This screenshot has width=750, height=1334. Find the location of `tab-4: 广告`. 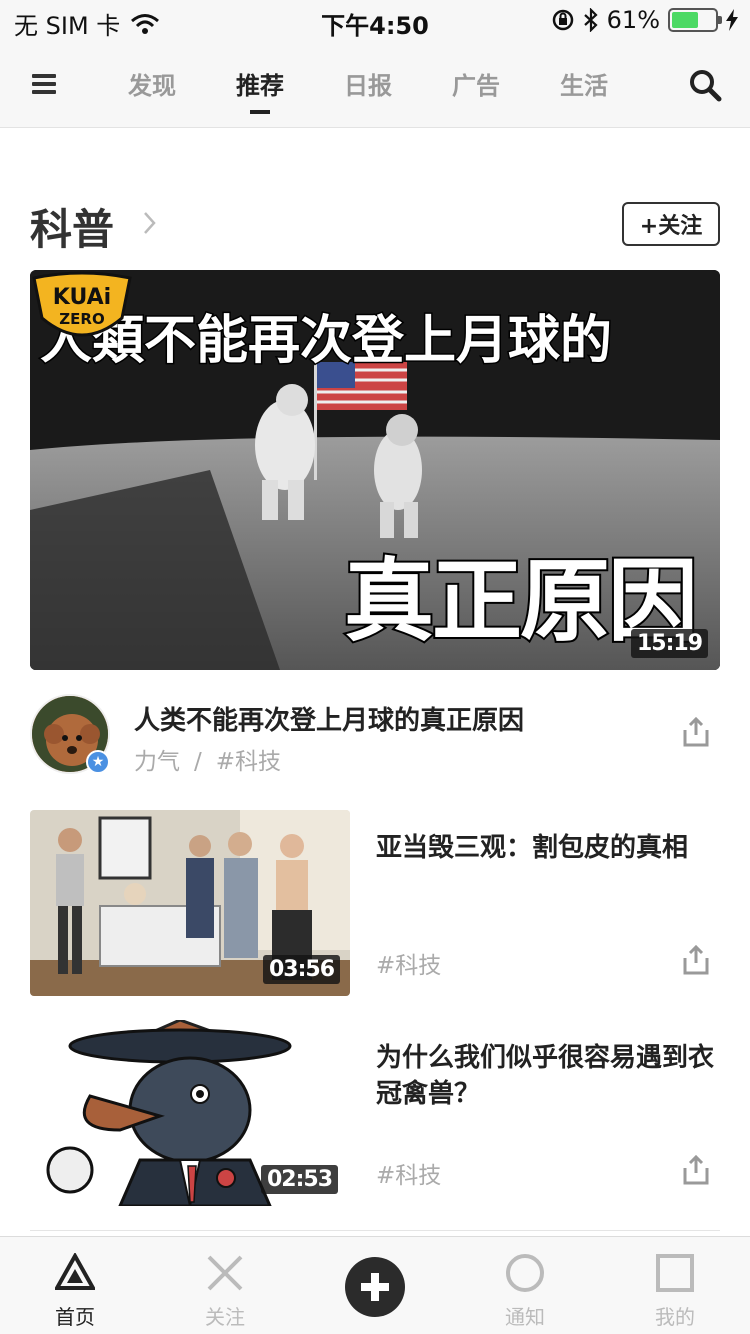

tab-4: 广告 is located at coordinates (476, 84).